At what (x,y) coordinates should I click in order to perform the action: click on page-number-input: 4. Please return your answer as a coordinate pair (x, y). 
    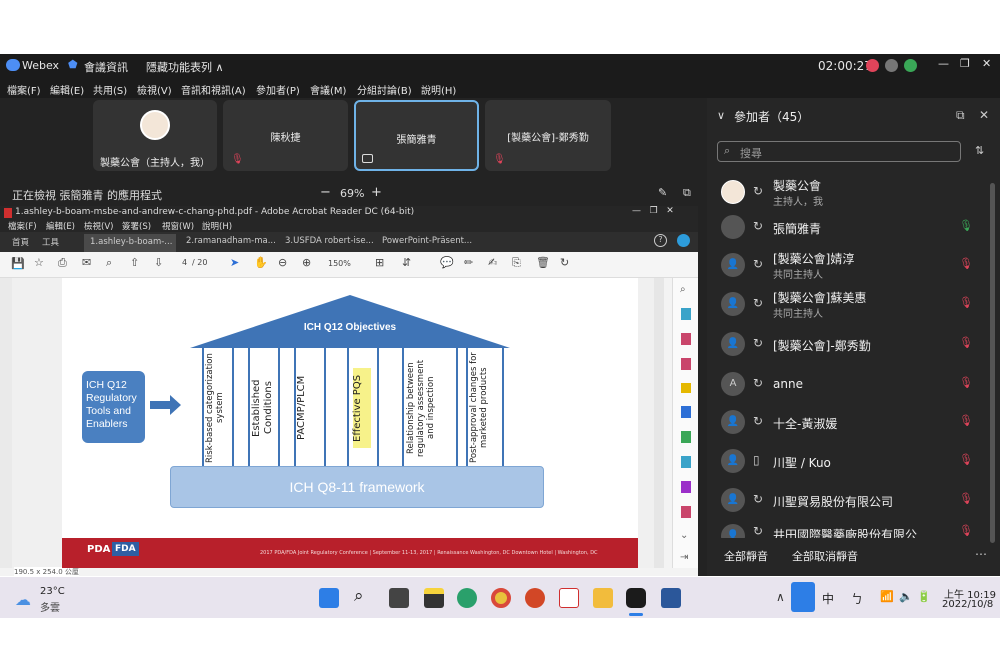
    Looking at the image, I should click on (184, 262).